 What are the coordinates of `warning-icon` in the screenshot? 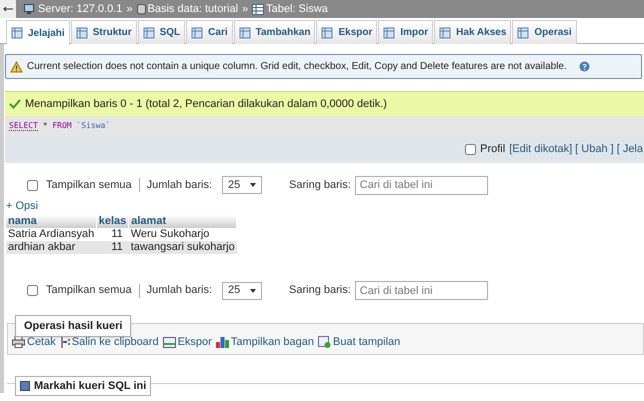 It's located at (16, 66).